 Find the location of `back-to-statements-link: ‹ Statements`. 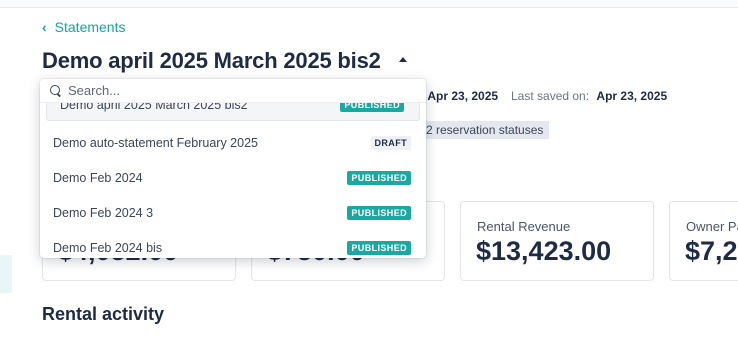

back-to-statements-link: ‹ Statements is located at coordinates (84, 27).